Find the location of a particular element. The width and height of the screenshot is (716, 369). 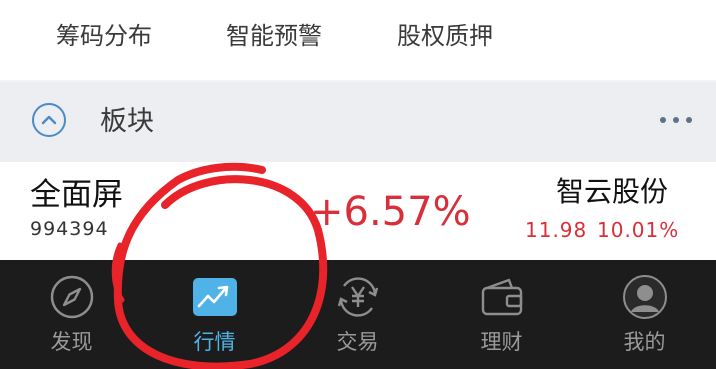

tab-market: 行情 is located at coordinates (214, 314).